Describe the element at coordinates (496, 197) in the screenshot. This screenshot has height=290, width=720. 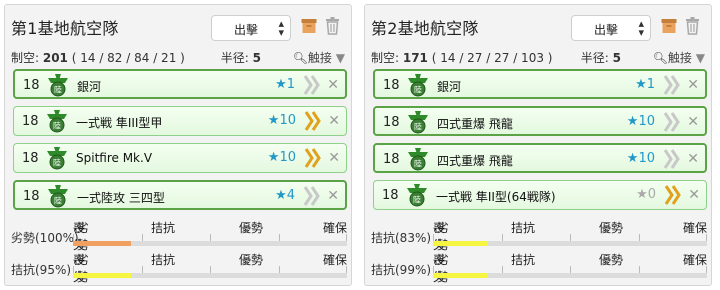
I see `equipment-name: 一式戦 隼II型(64戦隊)` at that location.